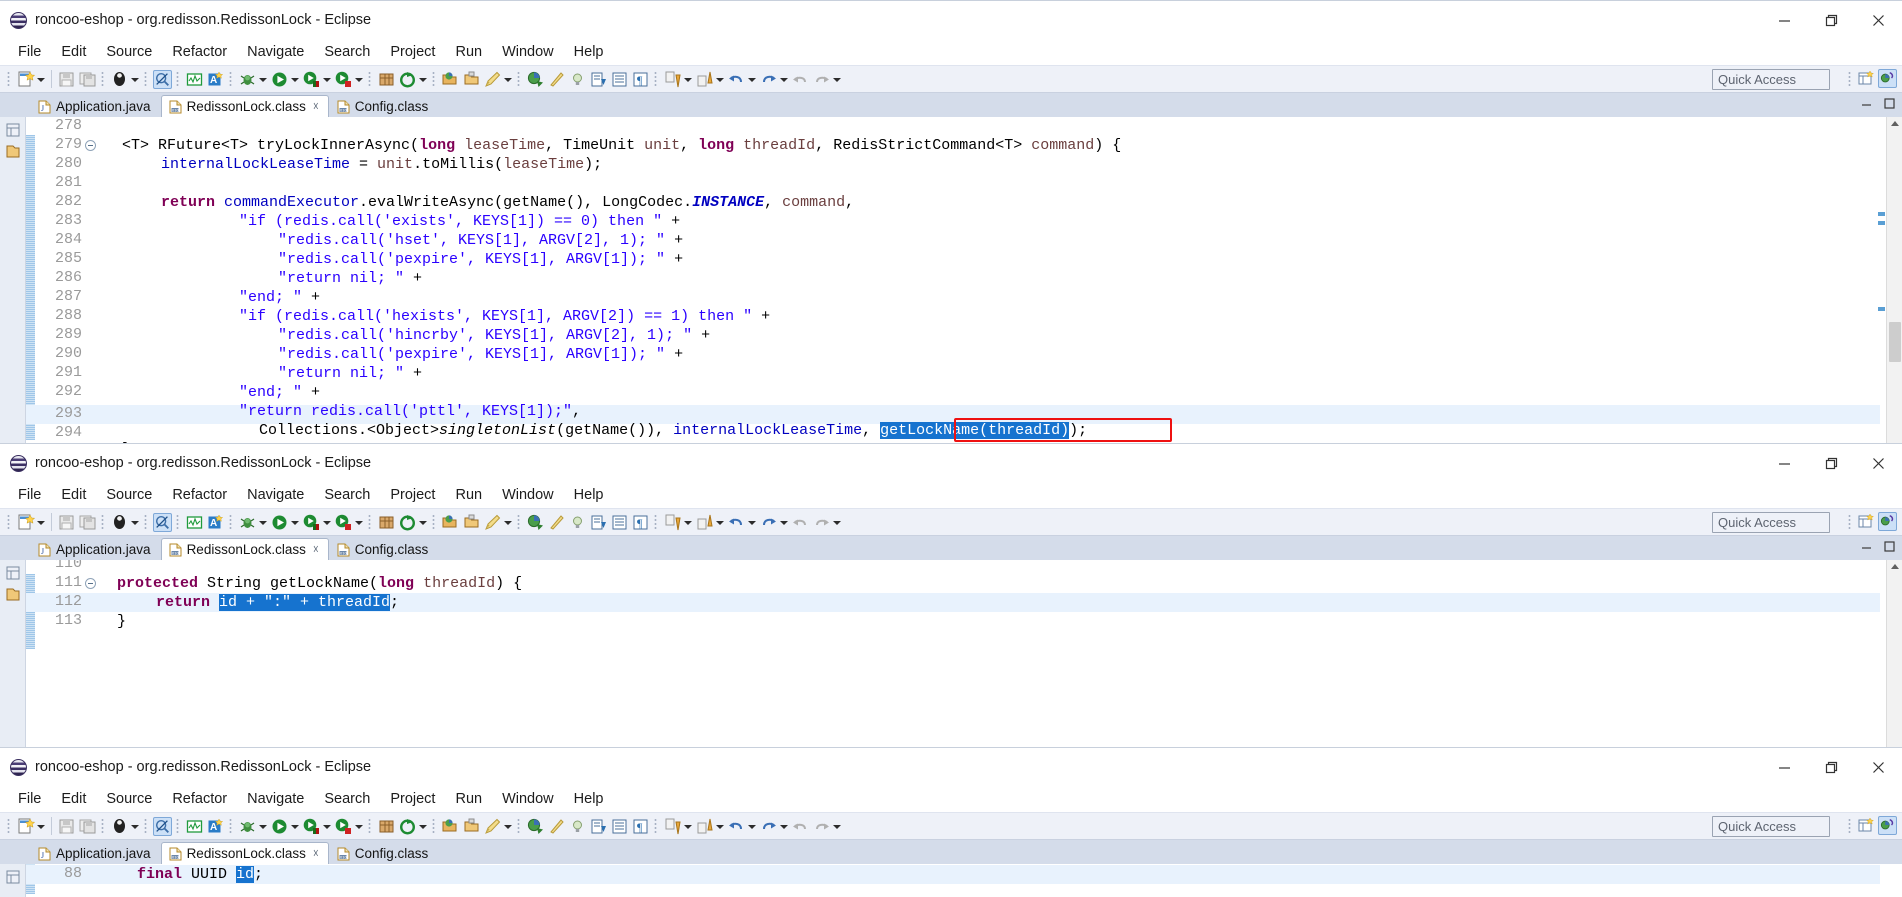 The height and width of the screenshot is (897, 1902). Describe the element at coordinates (13, 877) in the screenshot. I see `outline-toggle-icon` at that location.